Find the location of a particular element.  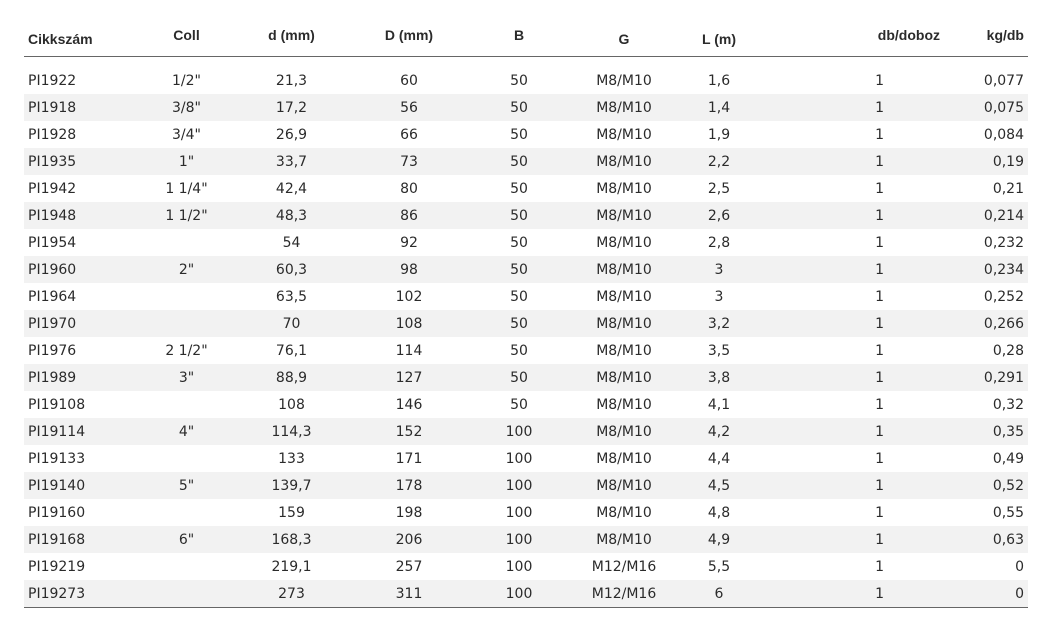

cell-cikkszam: PI19140 is located at coordinates (79, 485).